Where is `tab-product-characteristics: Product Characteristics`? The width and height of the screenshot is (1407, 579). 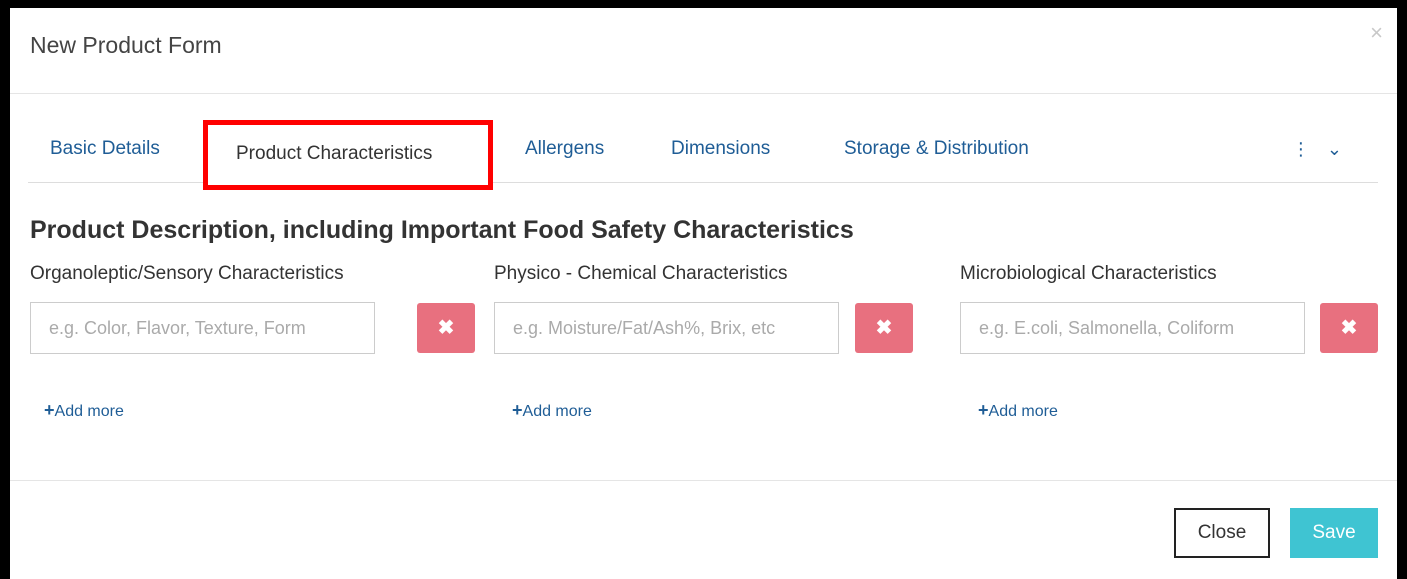 tab-product-characteristics: Product Characteristics is located at coordinates (348, 155).